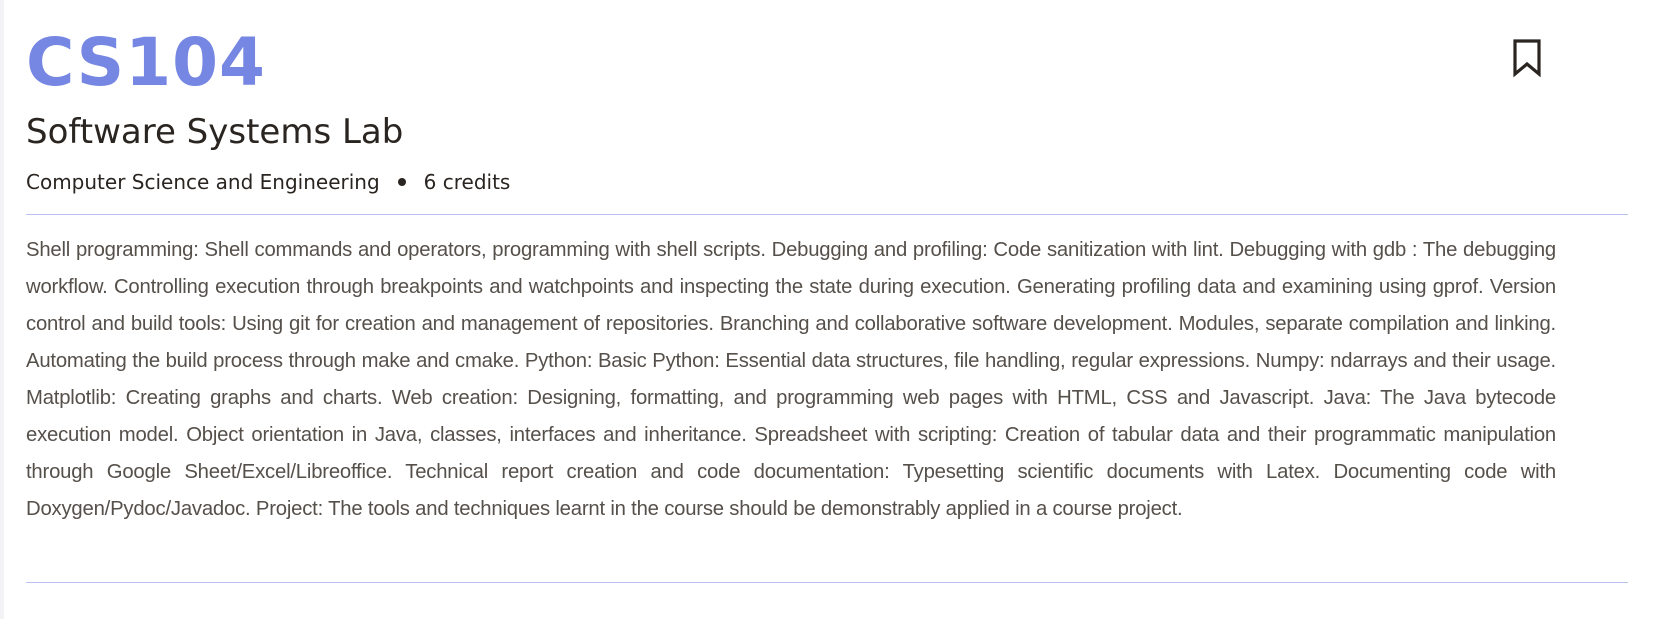 The height and width of the screenshot is (619, 1653). What do you see at coordinates (2, 309) in the screenshot?
I see `page-edge` at bounding box center [2, 309].